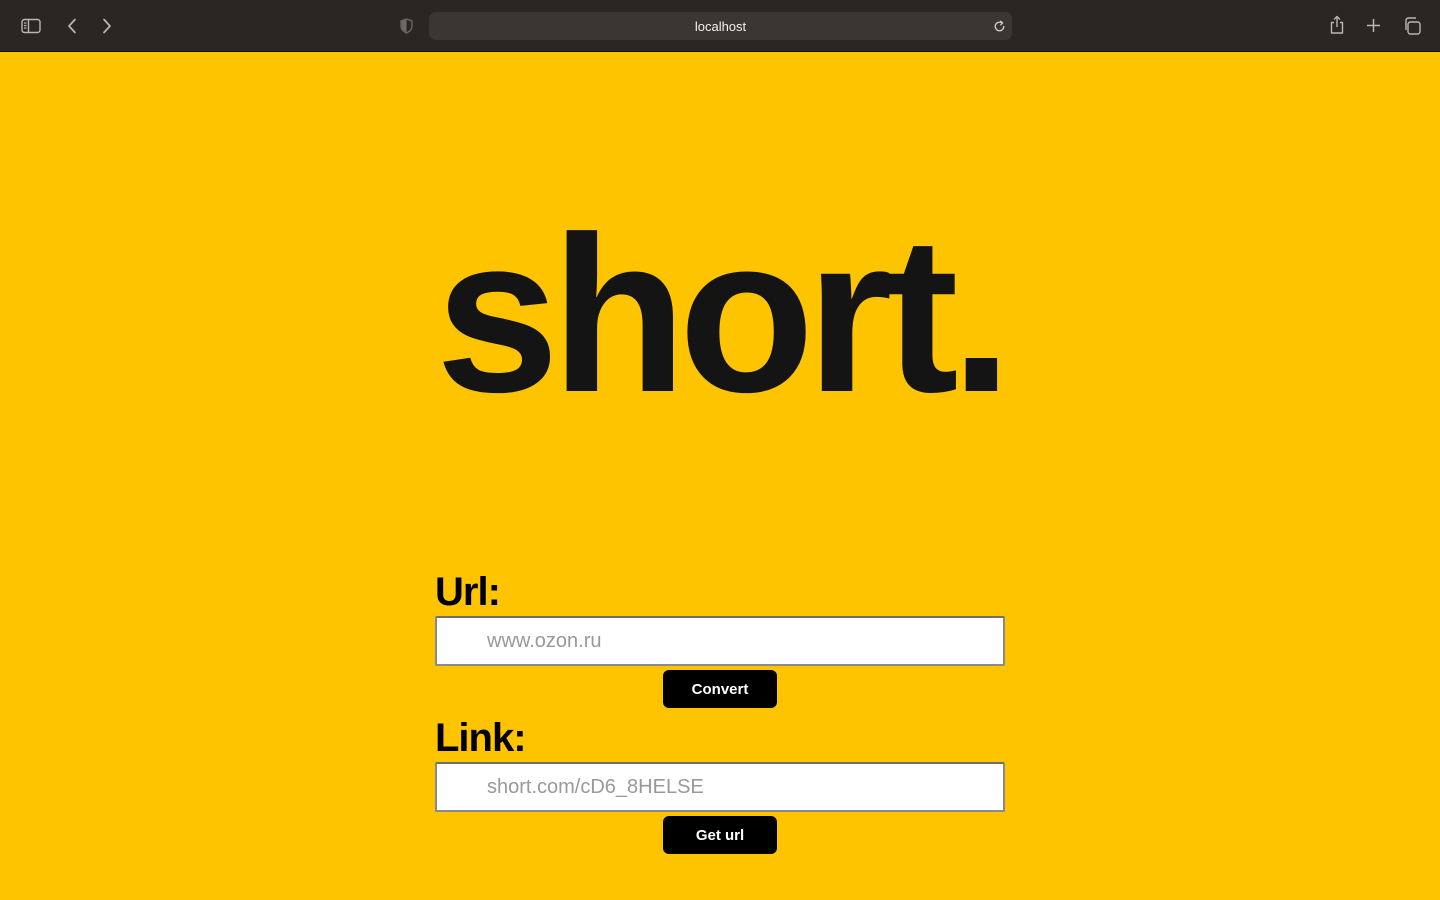 Image resolution: width=1440 pixels, height=900 pixels. I want to click on browser-toolbar: localhost, so click(720, 26).